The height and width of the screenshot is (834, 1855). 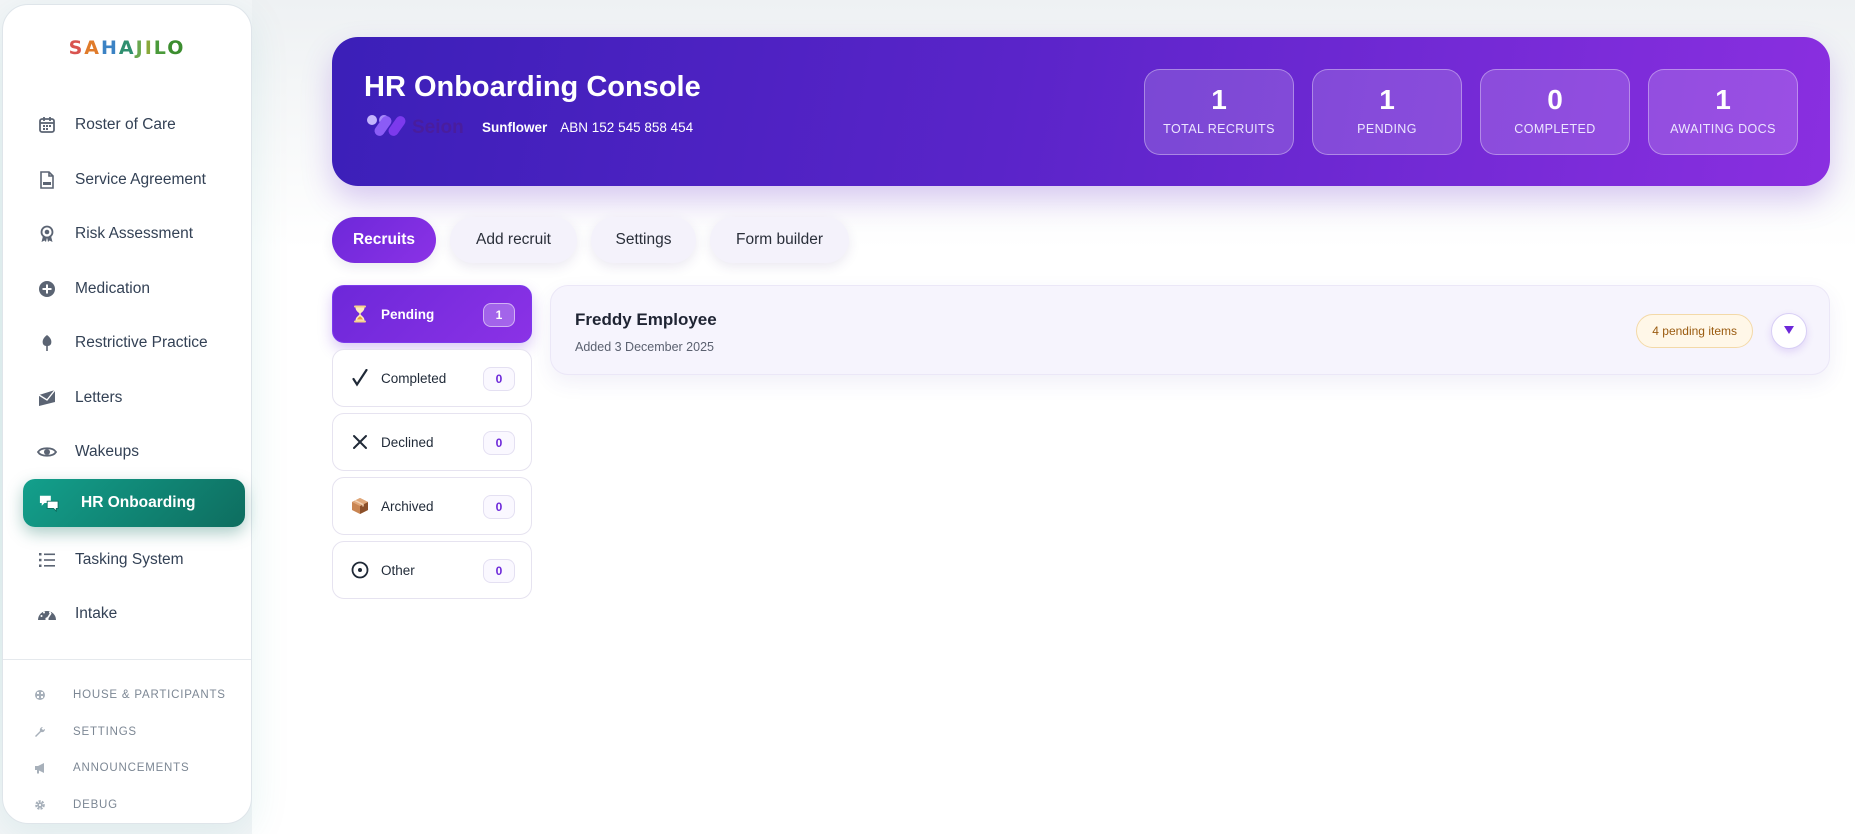 I want to click on document-icon, so click(x=47, y=180).